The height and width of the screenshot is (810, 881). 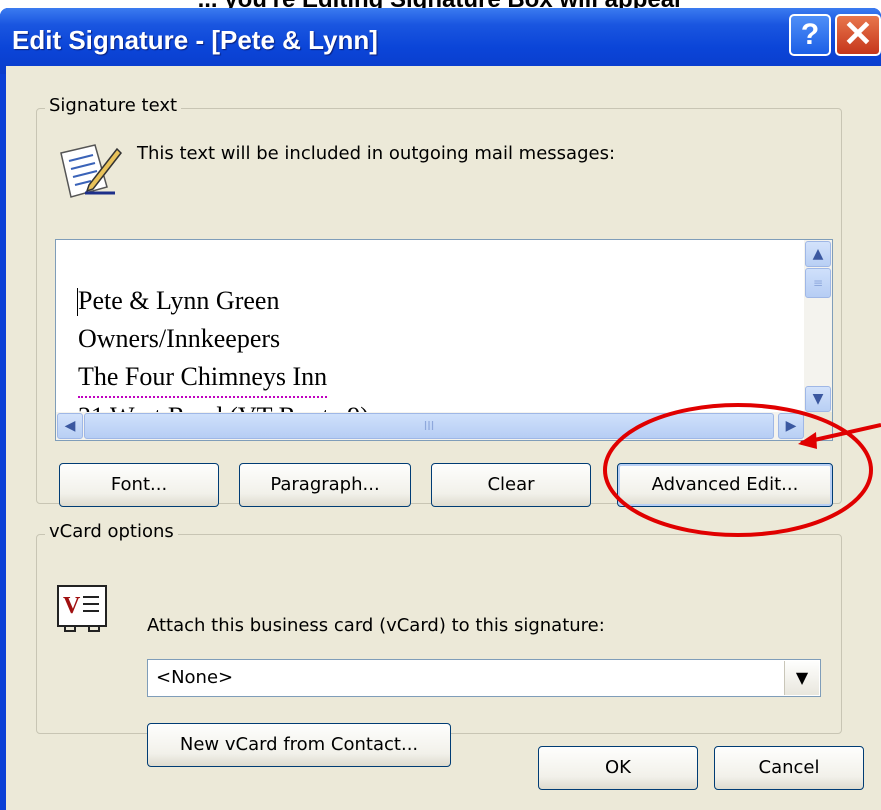 I want to click on scrollbar-corner, so click(x=818, y=426).